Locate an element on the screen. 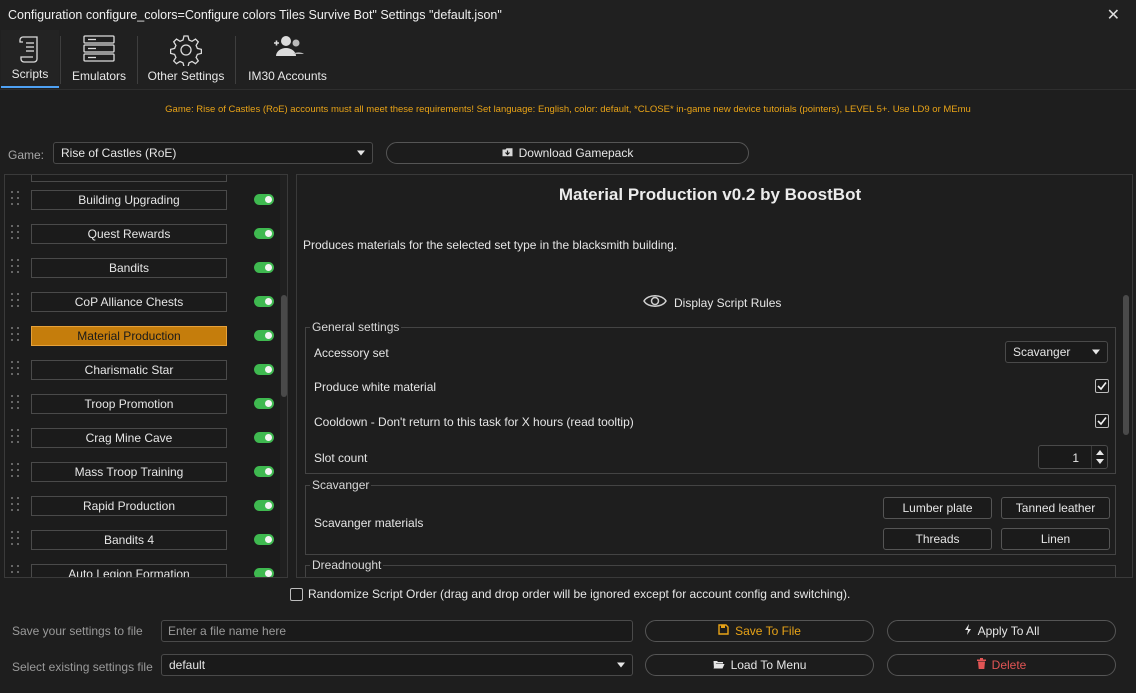  scroll-icon is located at coordinates (30, 50).